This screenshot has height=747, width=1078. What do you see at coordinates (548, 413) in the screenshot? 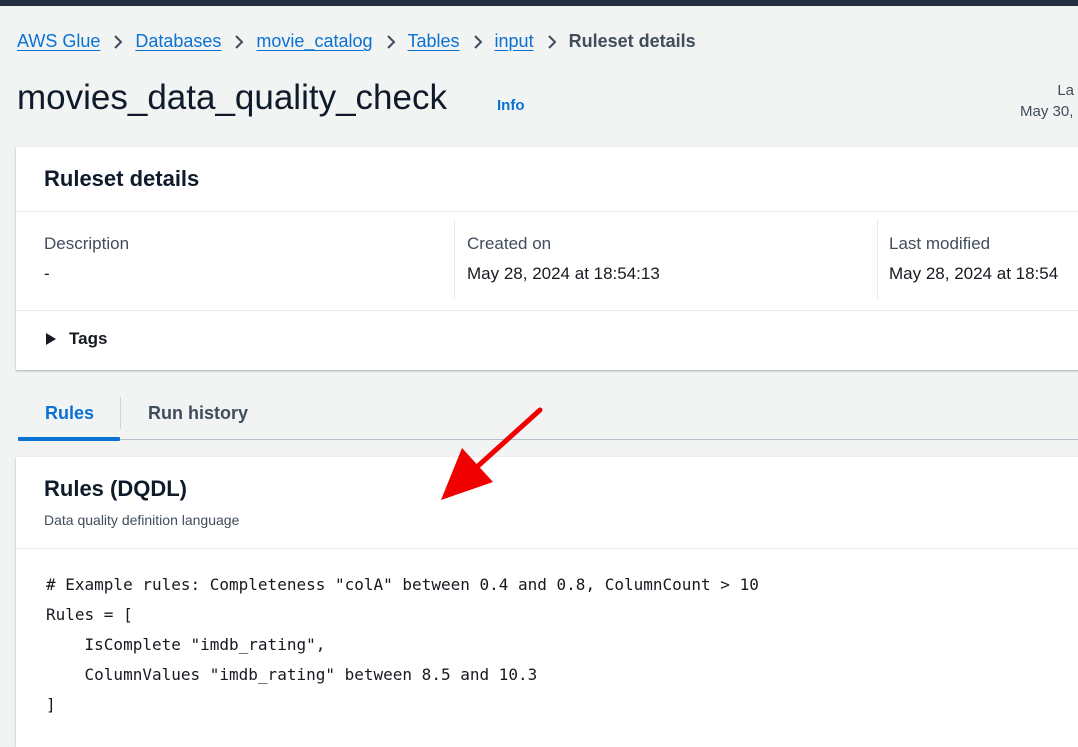
I see `tabs-bar: Rules Run history` at bounding box center [548, 413].